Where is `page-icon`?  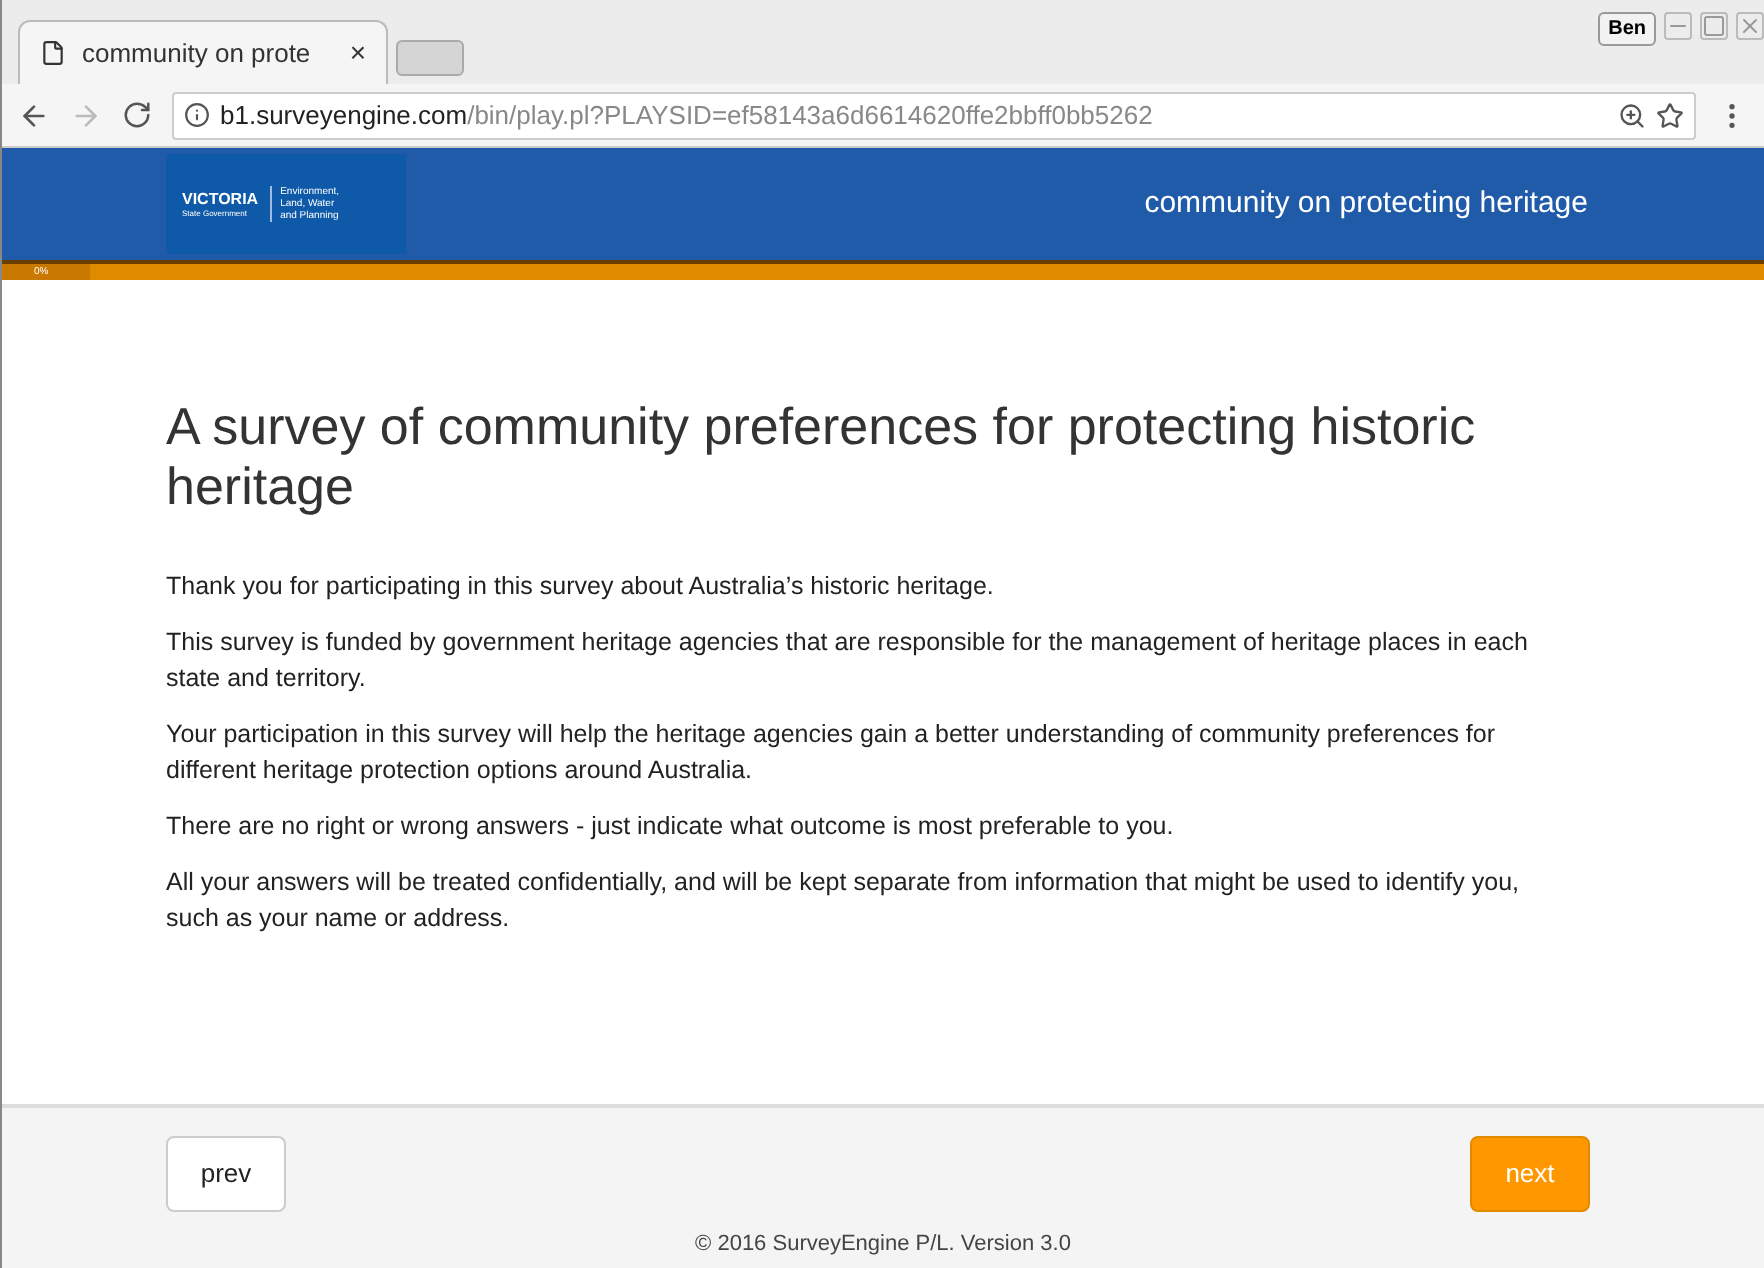
page-icon is located at coordinates (53, 53).